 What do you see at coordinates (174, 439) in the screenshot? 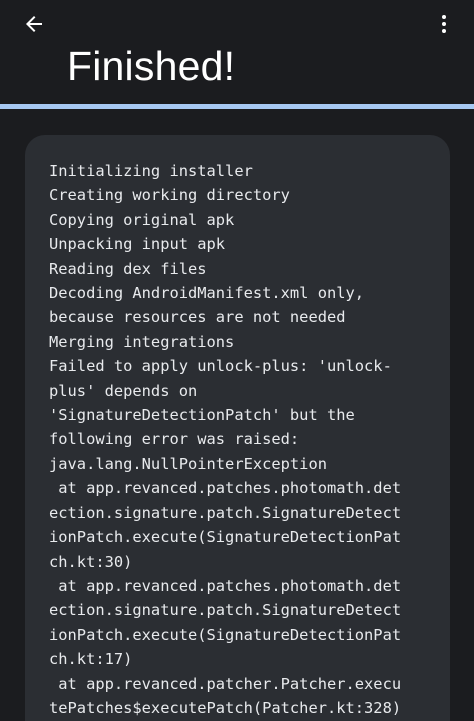
I see `log-line: following error was raised:` at bounding box center [174, 439].